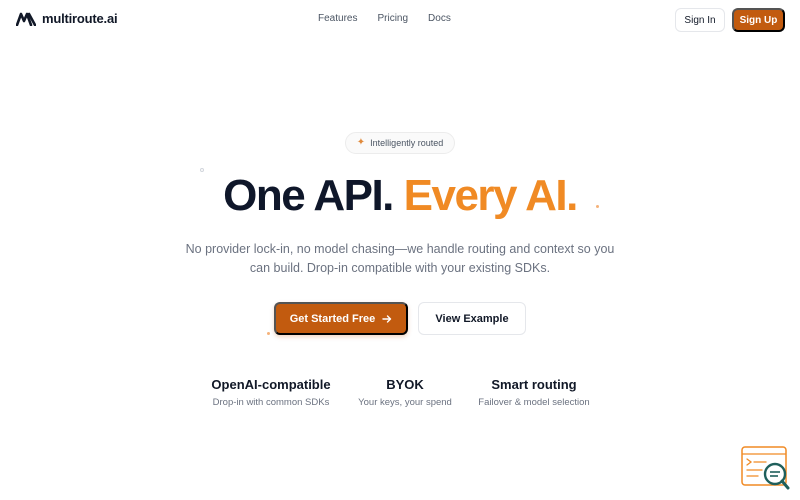  Describe the element at coordinates (534, 402) in the screenshot. I see `feature-description: Failover & model selection` at that location.